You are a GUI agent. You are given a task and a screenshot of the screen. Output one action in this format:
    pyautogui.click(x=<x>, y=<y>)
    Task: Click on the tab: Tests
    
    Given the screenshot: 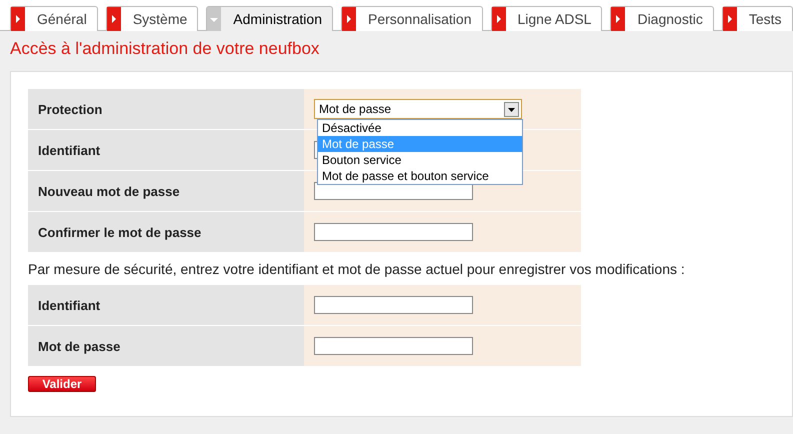 What is the action you would take?
    pyautogui.click(x=757, y=18)
    